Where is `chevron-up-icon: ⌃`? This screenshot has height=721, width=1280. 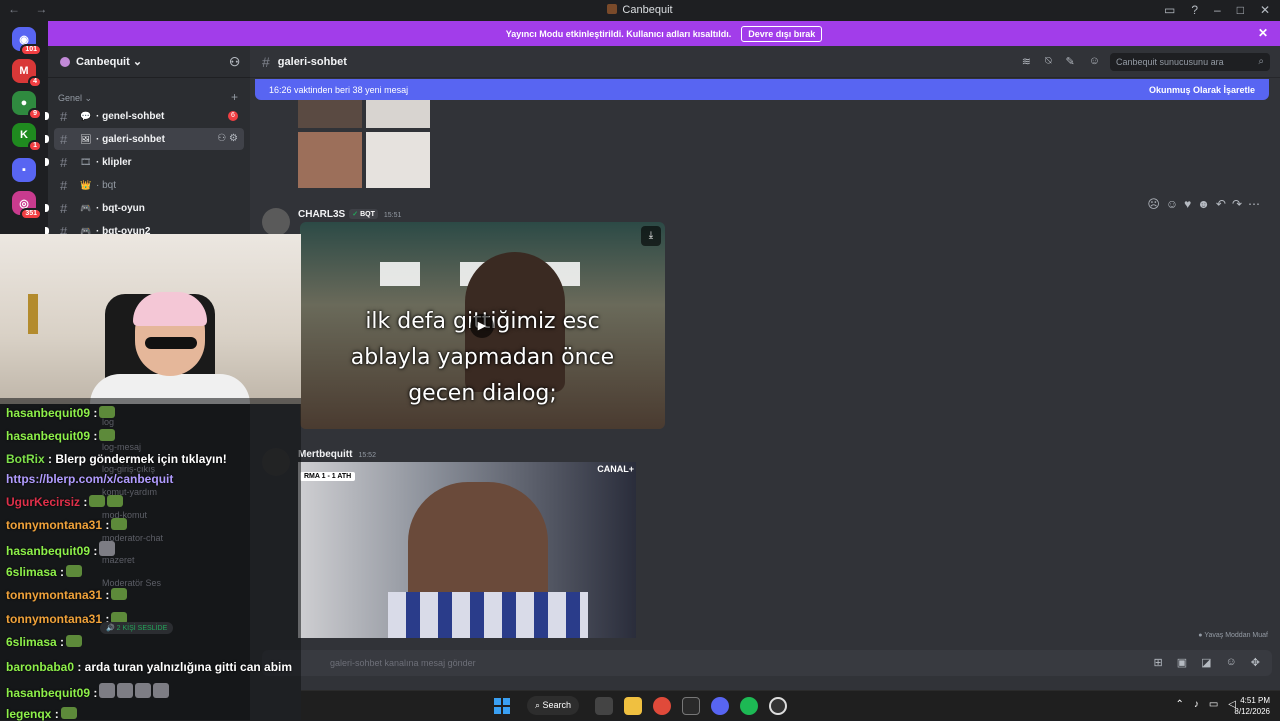 chevron-up-icon: ⌃ is located at coordinates (1179, 704).